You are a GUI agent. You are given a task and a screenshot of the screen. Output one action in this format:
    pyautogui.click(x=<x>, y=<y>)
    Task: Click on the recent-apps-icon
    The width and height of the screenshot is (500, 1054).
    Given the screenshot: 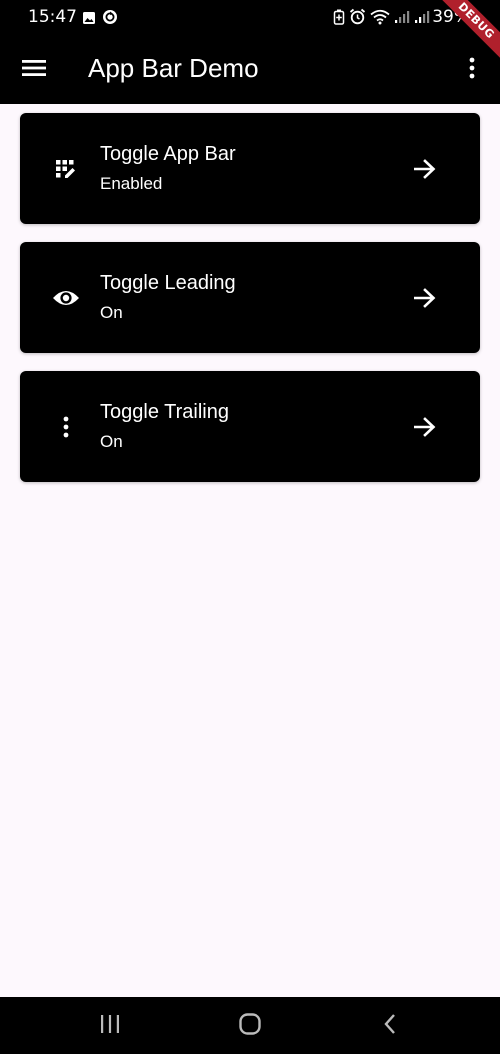 What is the action you would take?
    pyautogui.click(x=110, y=1026)
    